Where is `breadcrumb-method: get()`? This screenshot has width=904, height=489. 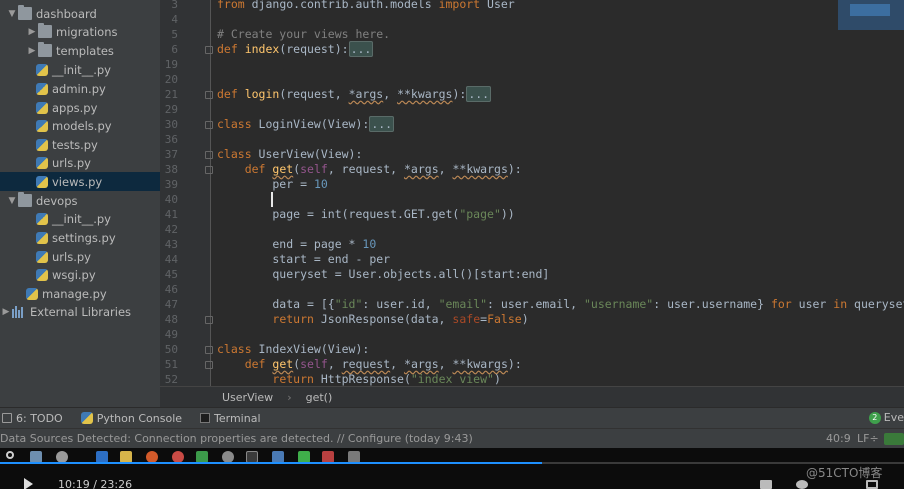
breadcrumb-method: get() is located at coordinates (319, 397).